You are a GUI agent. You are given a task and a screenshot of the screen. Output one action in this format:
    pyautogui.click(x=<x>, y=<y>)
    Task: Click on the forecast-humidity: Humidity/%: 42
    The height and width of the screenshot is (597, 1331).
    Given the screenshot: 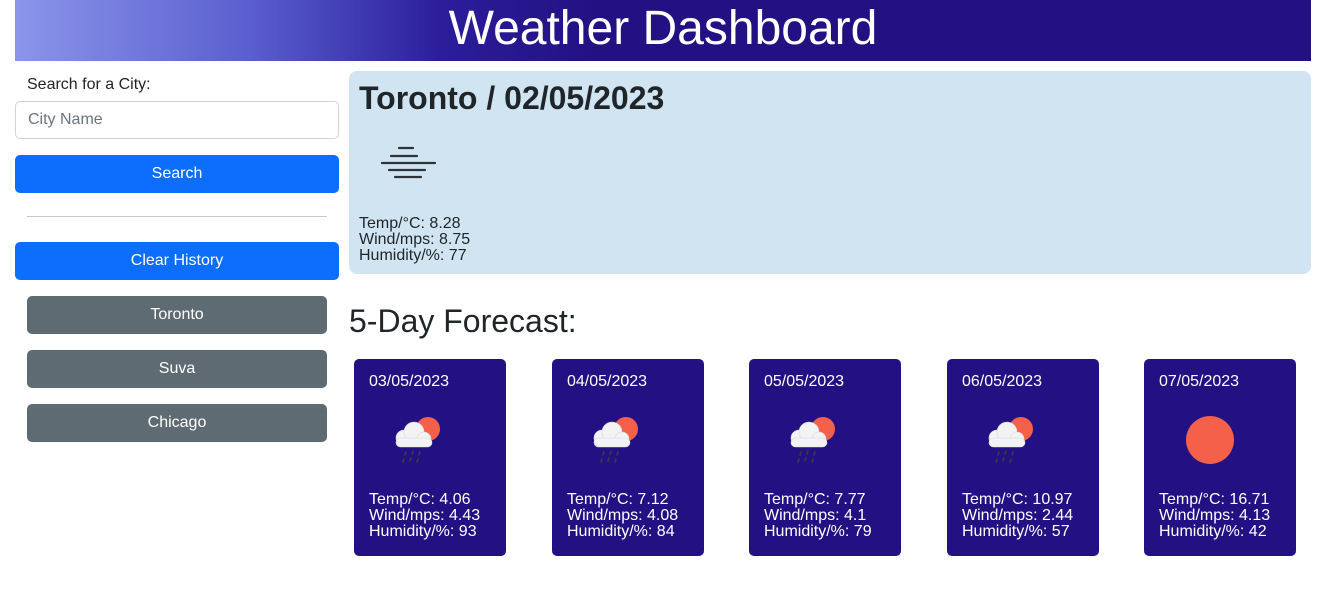 What is the action you would take?
    pyautogui.click(x=1213, y=531)
    